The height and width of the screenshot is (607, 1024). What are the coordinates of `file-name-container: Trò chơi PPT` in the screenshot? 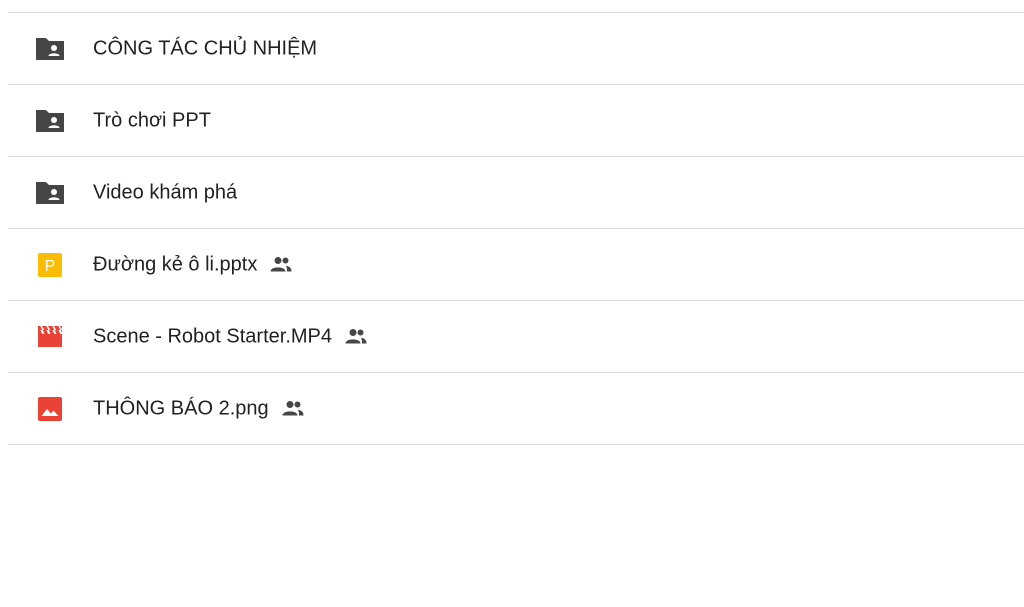 It's located at (152, 120).